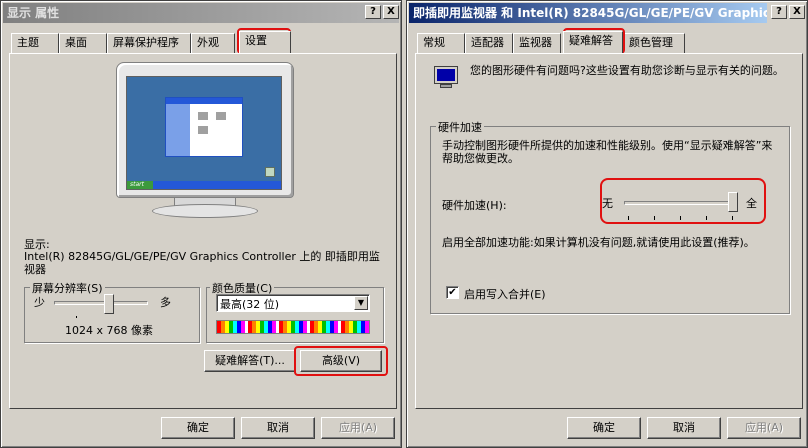  What do you see at coordinates (607, 152) in the screenshot?
I see `hardware-acceleration-description: 手动控制图形硬件所提供的加速和性能级别。使用“显示疑难解答”来帮助您做更改。` at bounding box center [607, 152].